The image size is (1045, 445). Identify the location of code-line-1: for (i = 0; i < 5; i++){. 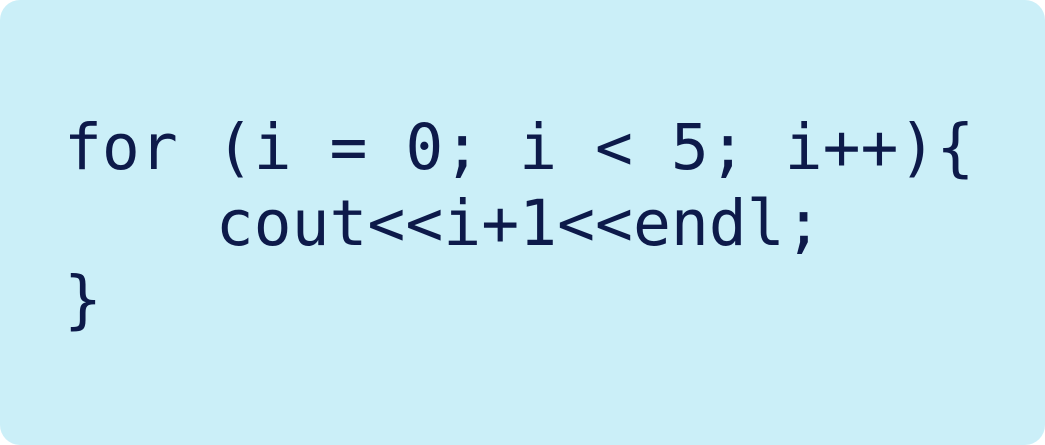
(519, 147).